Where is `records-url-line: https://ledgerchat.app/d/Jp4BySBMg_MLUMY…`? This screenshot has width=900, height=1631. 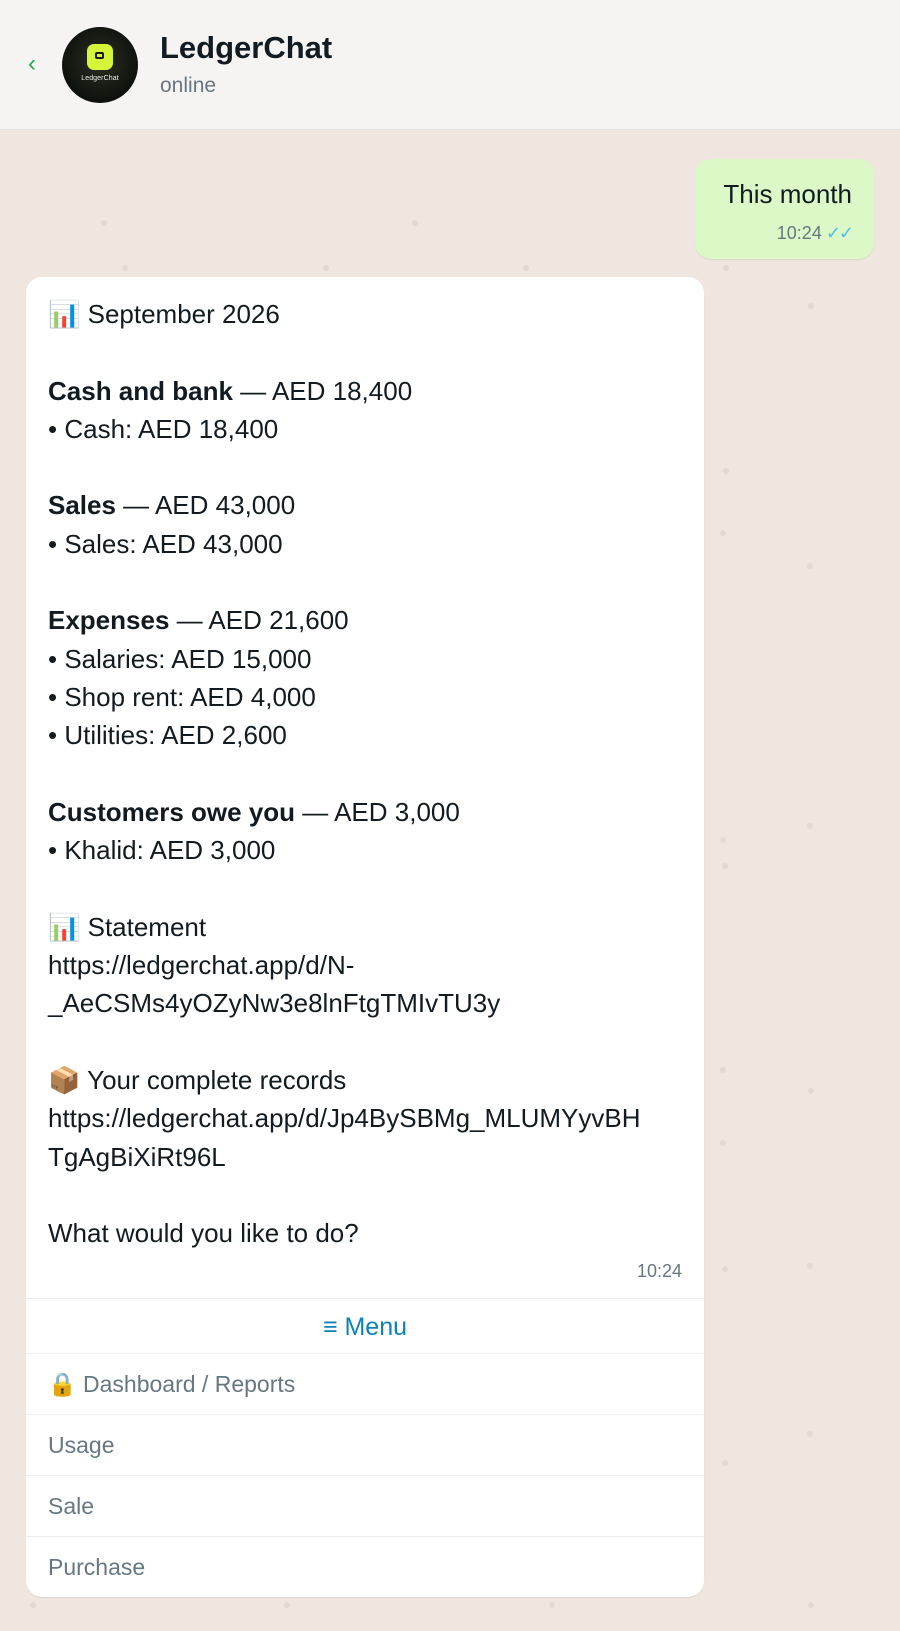
records-url-line: https://ledgerchat.app/d/Jp4BySBMg_MLUMY… is located at coordinates (344, 1118).